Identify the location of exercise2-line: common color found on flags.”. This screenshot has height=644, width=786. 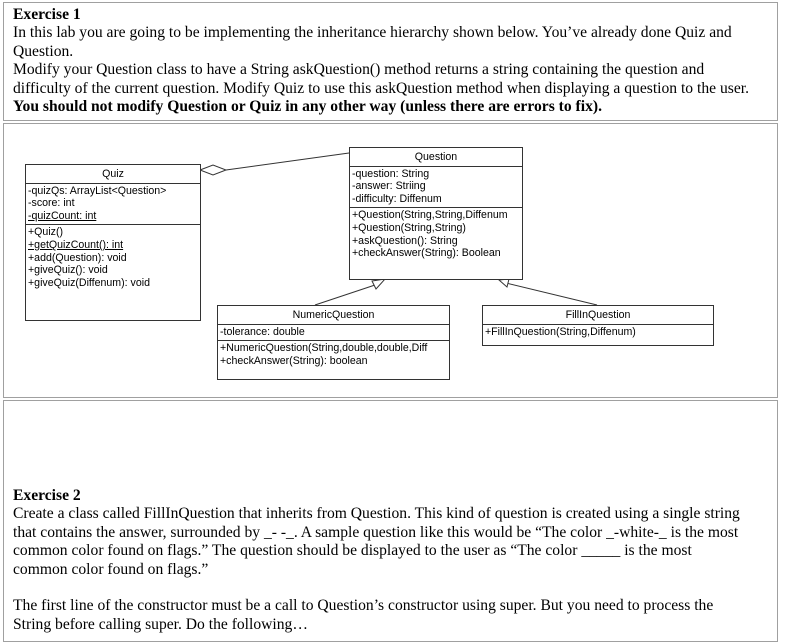
(111, 569).